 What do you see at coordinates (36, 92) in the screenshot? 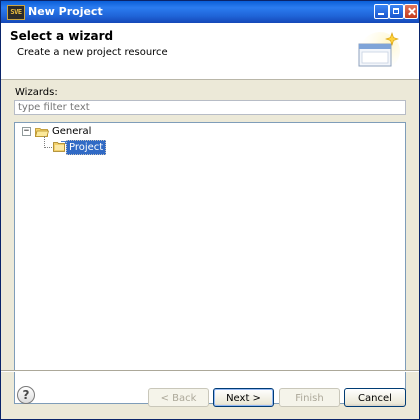
I see `wizards-label: Wizards:` at bounding box center [36, 92].